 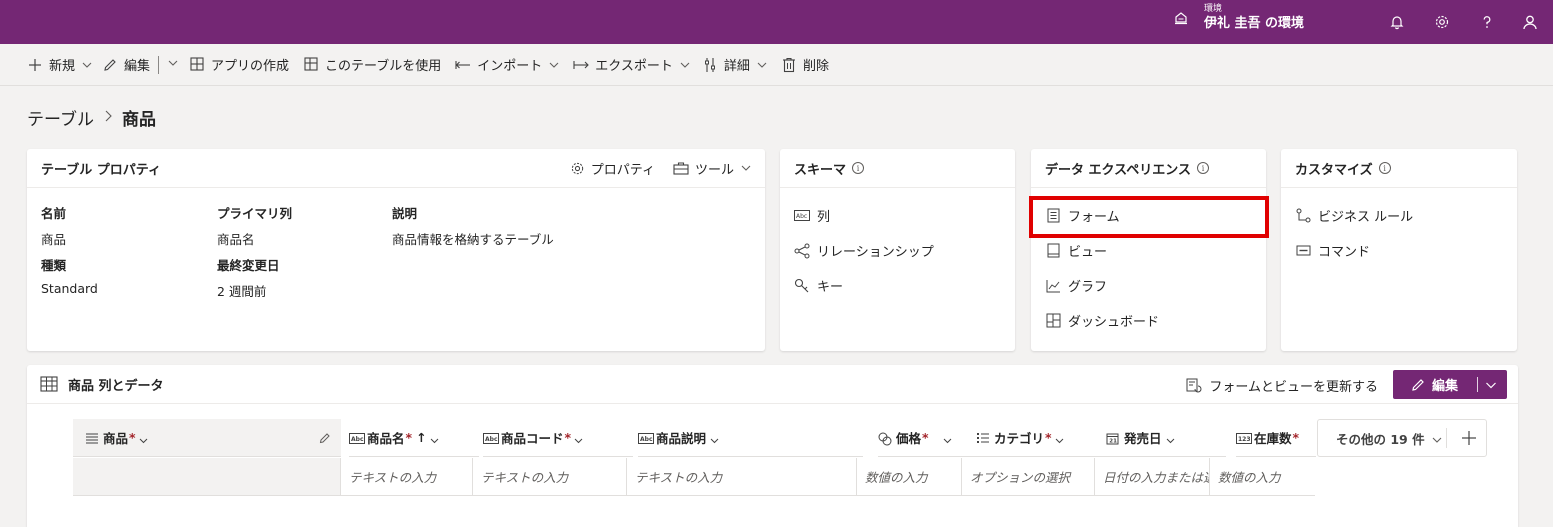 I want to click on relationship-icon, so click(x=802, y=251).